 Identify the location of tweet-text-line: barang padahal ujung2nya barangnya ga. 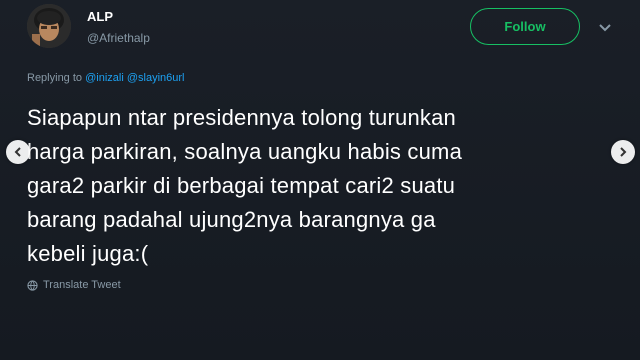
(231, 219).